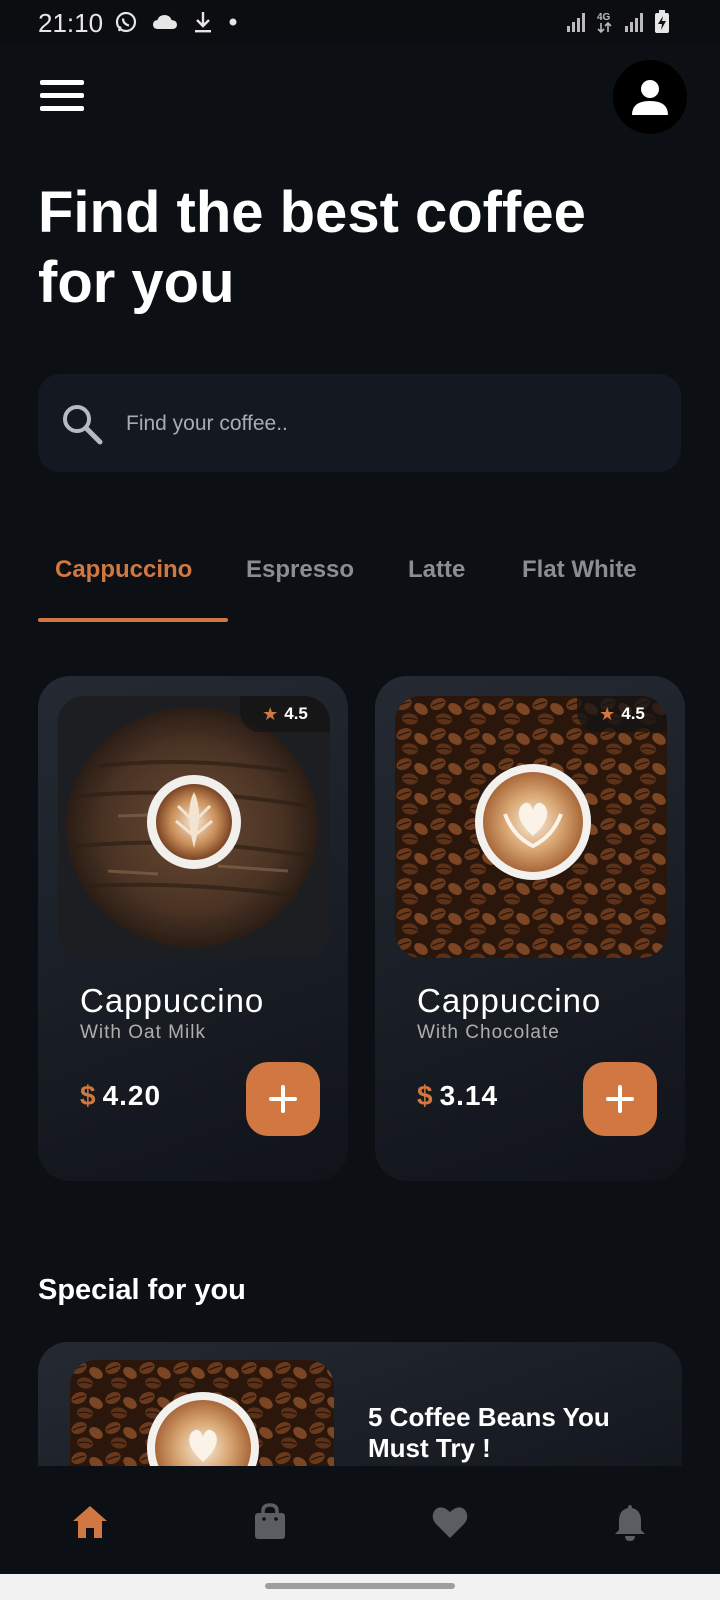 The image size is (720, 1600). I want to click on svg-text: 4G, so click(604, 17).